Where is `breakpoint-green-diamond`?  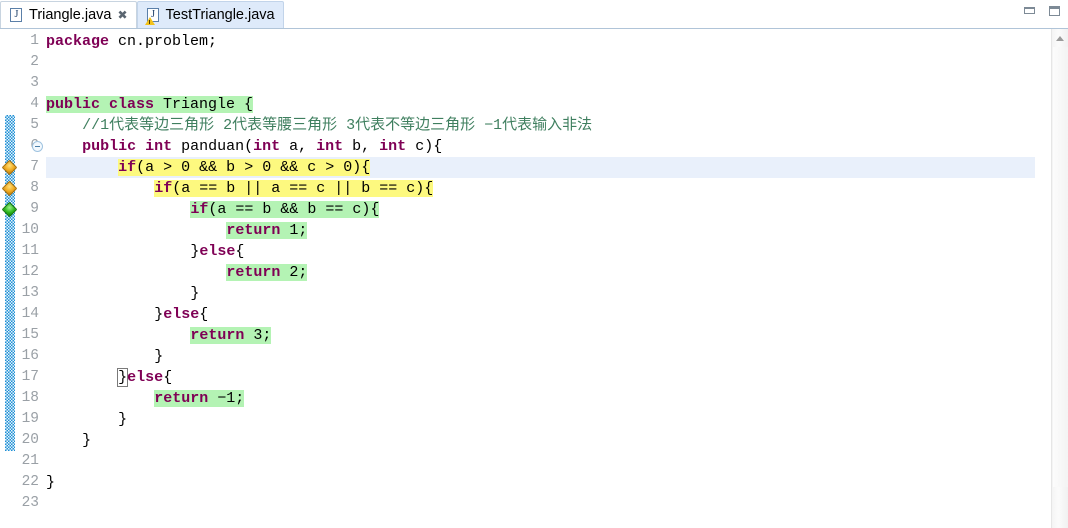 breakpoint-green-diamond is located at coordinates (9, 209).